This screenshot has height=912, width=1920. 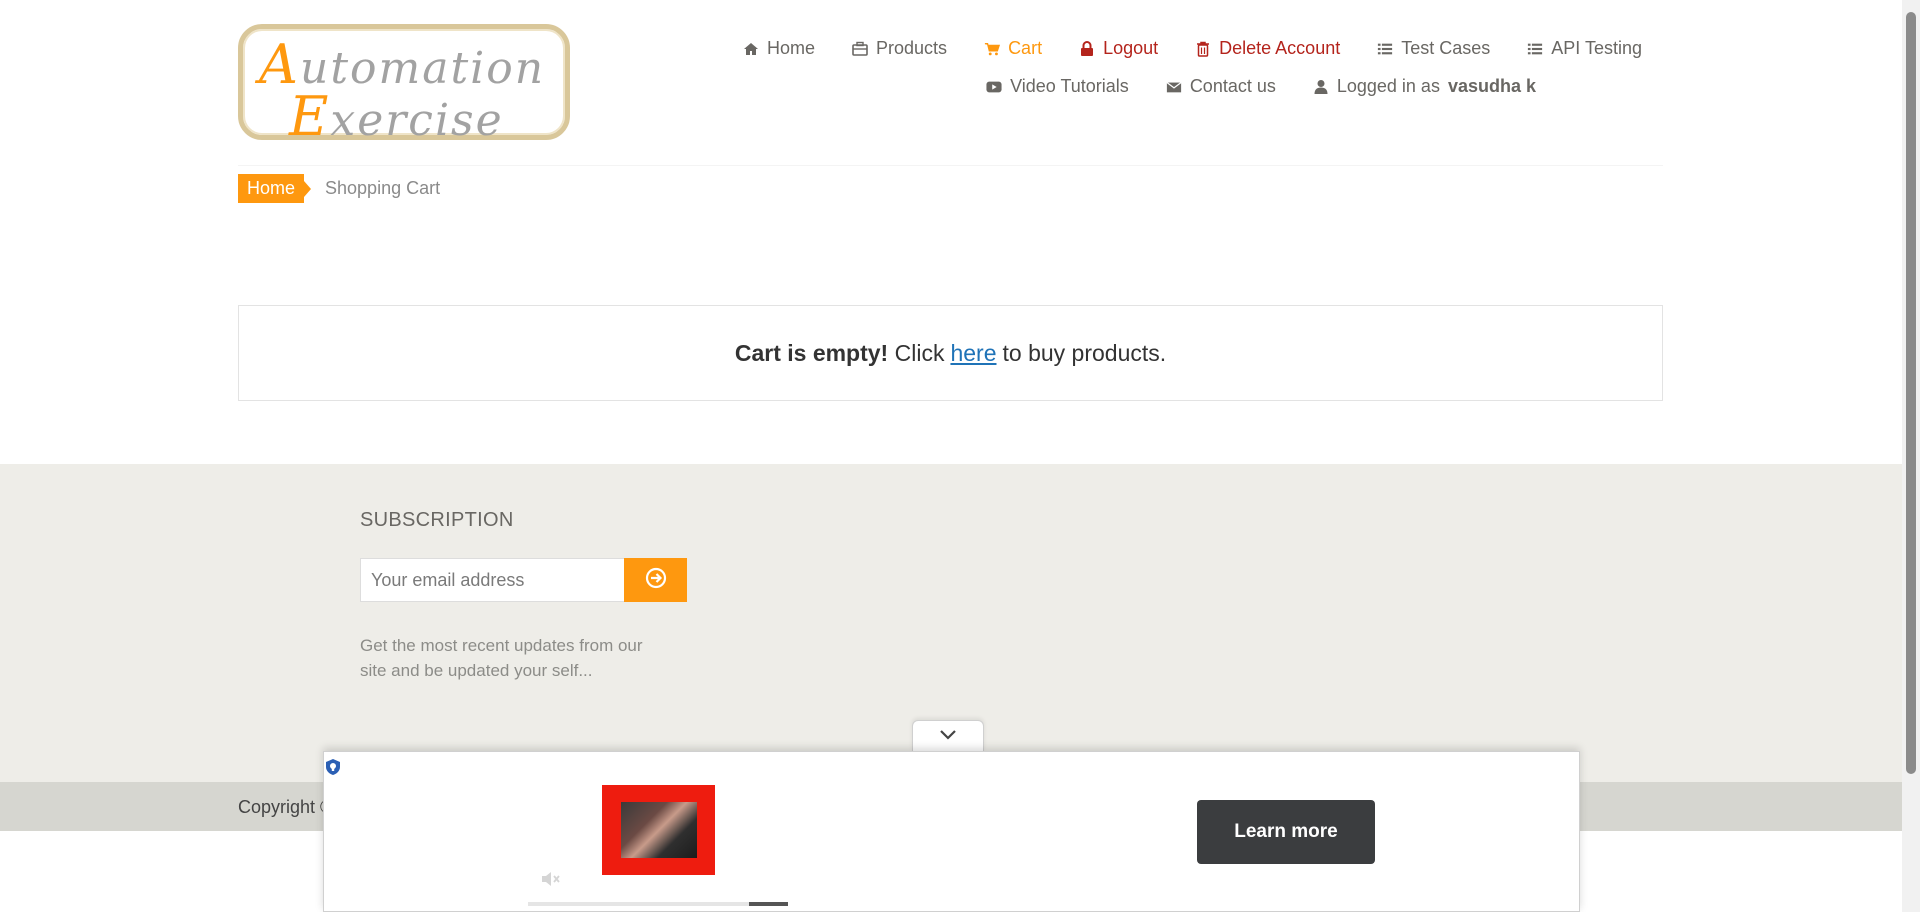 What do you see at coordinates (791, 48) in the screenshot?
I see `nav-home-label: Home` at bounding box center [791, 48].